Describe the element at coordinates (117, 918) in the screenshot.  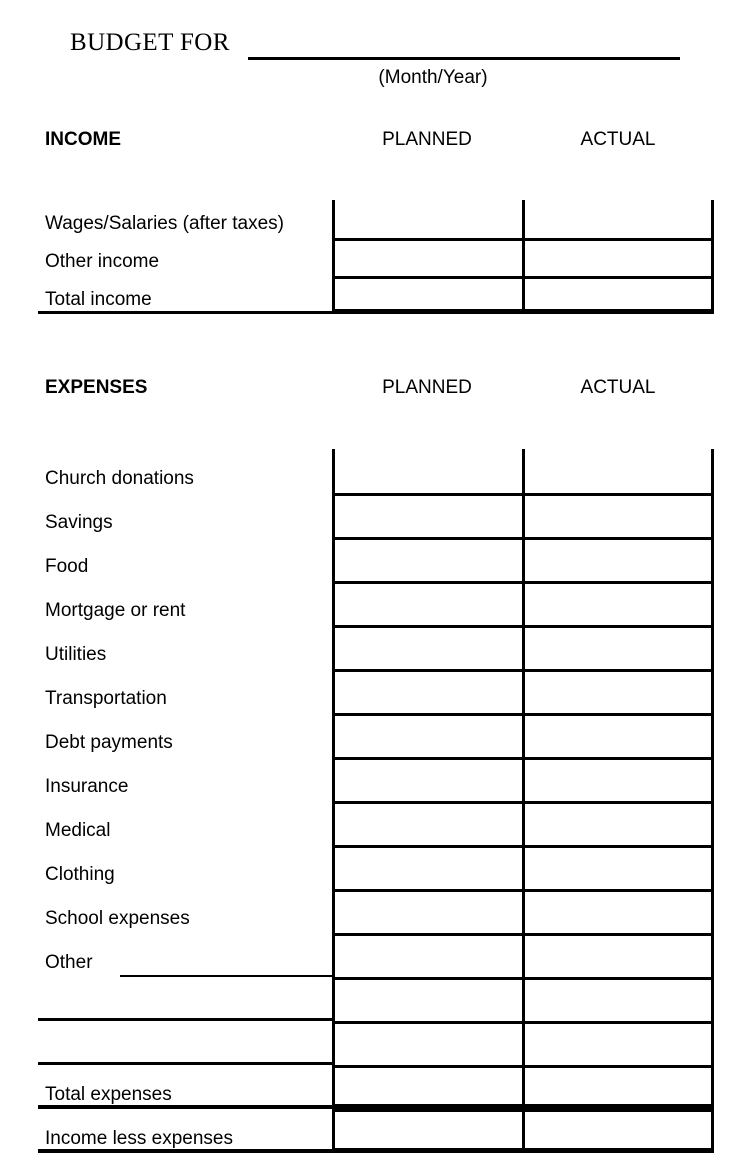
I see `expenses-row-label: School expenses` at that location.